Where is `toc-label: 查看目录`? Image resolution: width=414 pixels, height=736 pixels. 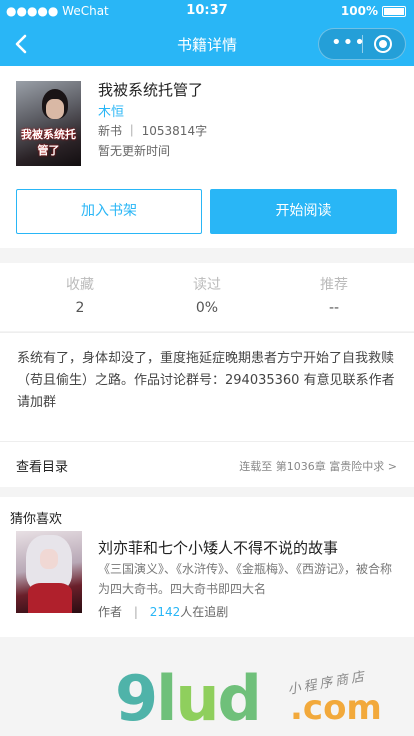 toc-label: 查看目录 is located at coordinates (42, 467).